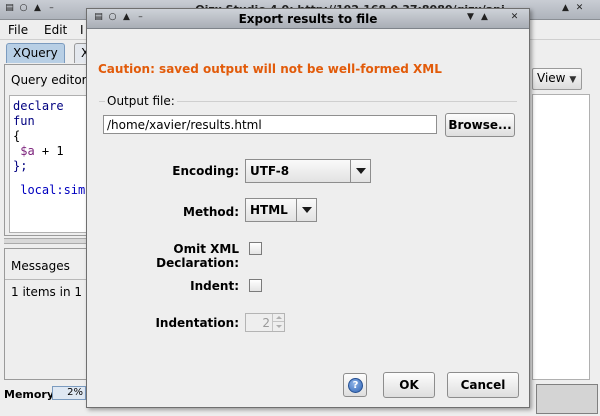 This screenshot has height=416, width=600. Describe the element at coordinates (197, 323) in the screenshot. I see `indentation-label: Indentation:` at that location.